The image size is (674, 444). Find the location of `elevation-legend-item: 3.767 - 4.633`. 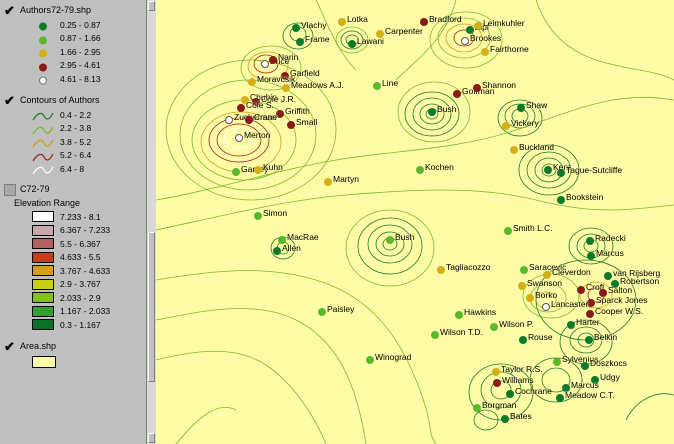

elevation-legend-item: 3.767 - 4.633 is located at coordinates (71, 270).